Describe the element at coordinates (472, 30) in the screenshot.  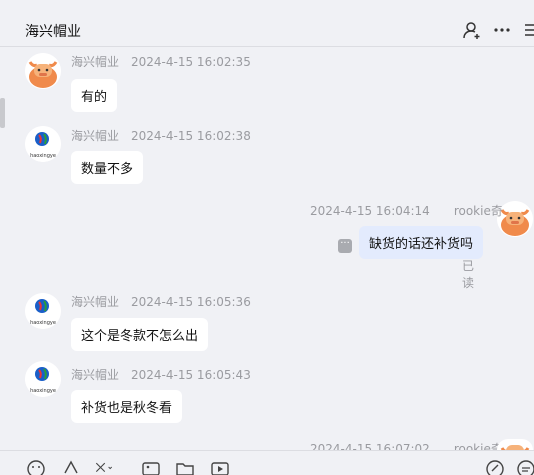
I see `add-member-icon` at that location.